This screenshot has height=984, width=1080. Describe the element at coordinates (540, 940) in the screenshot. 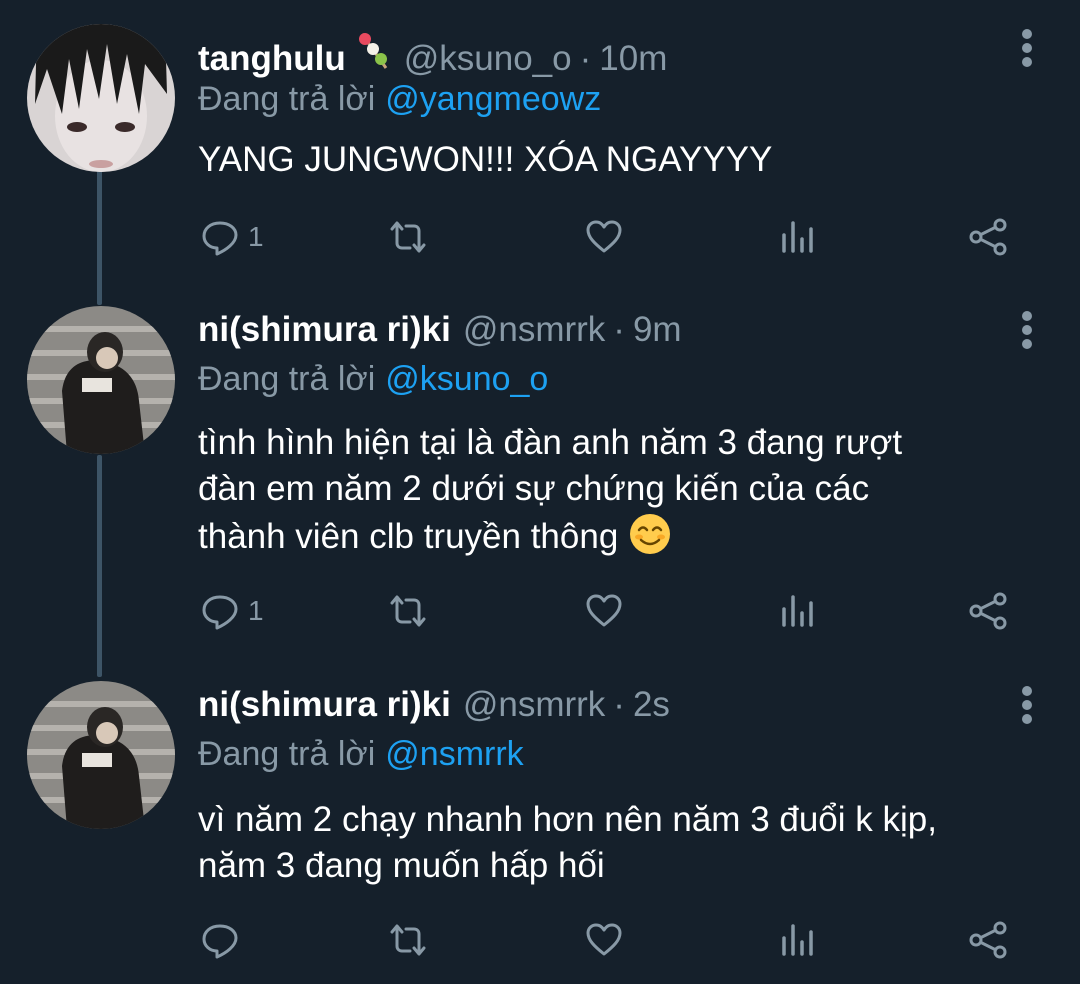

I see `tweet-actions` at that location.